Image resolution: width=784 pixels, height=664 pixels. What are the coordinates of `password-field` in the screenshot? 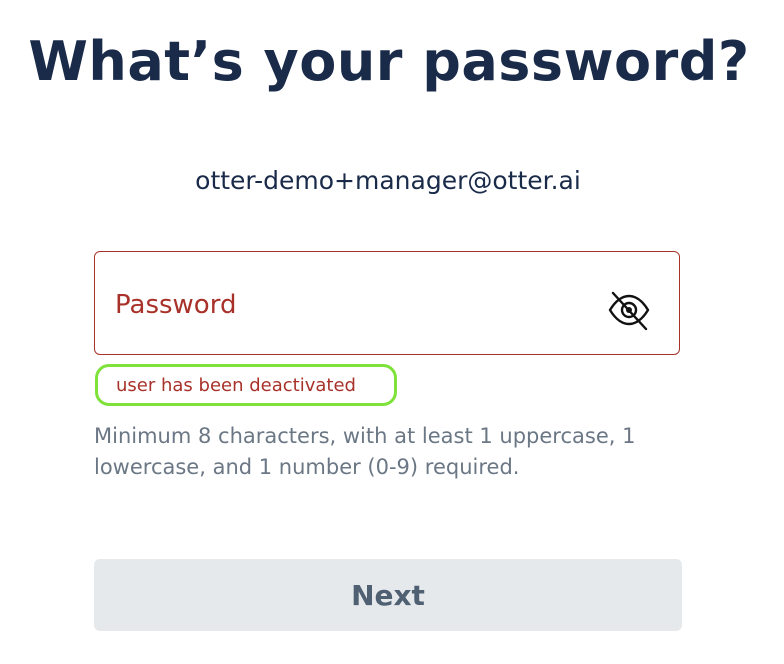 It's located at (387, 303).